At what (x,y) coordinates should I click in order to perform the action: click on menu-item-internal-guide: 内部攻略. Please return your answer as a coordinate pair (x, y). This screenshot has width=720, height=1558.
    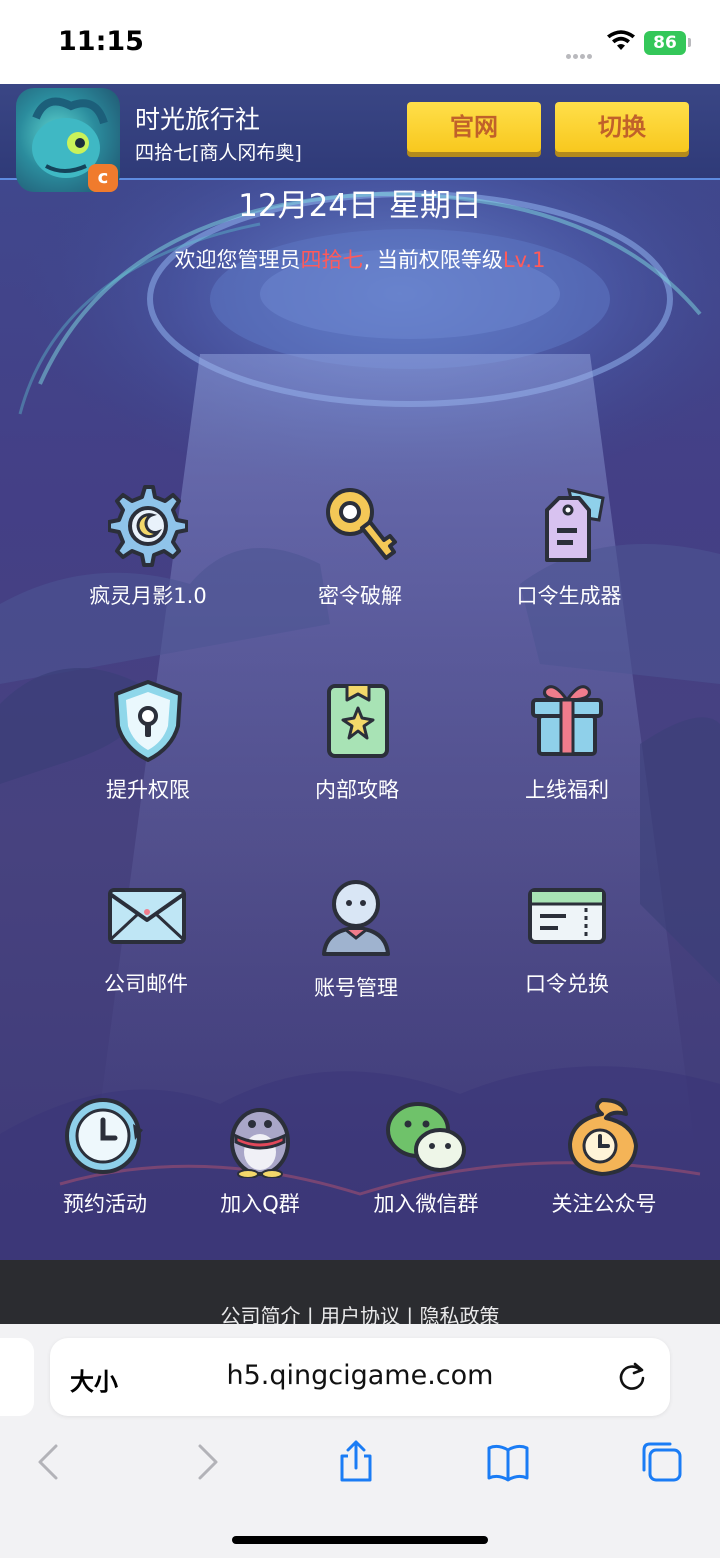
    Looking at the image, I should click on (357, 741).